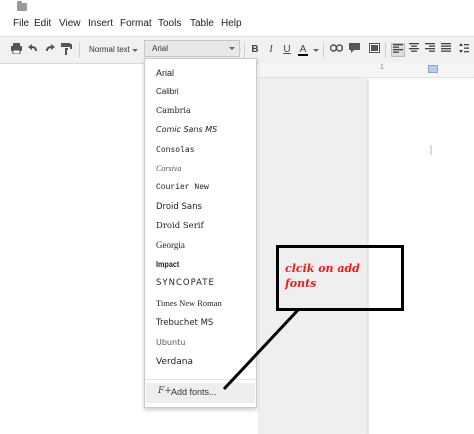 The width and height of the screenshot is (474, 434). I want to click on menu-format: Format, so click(136, 24).